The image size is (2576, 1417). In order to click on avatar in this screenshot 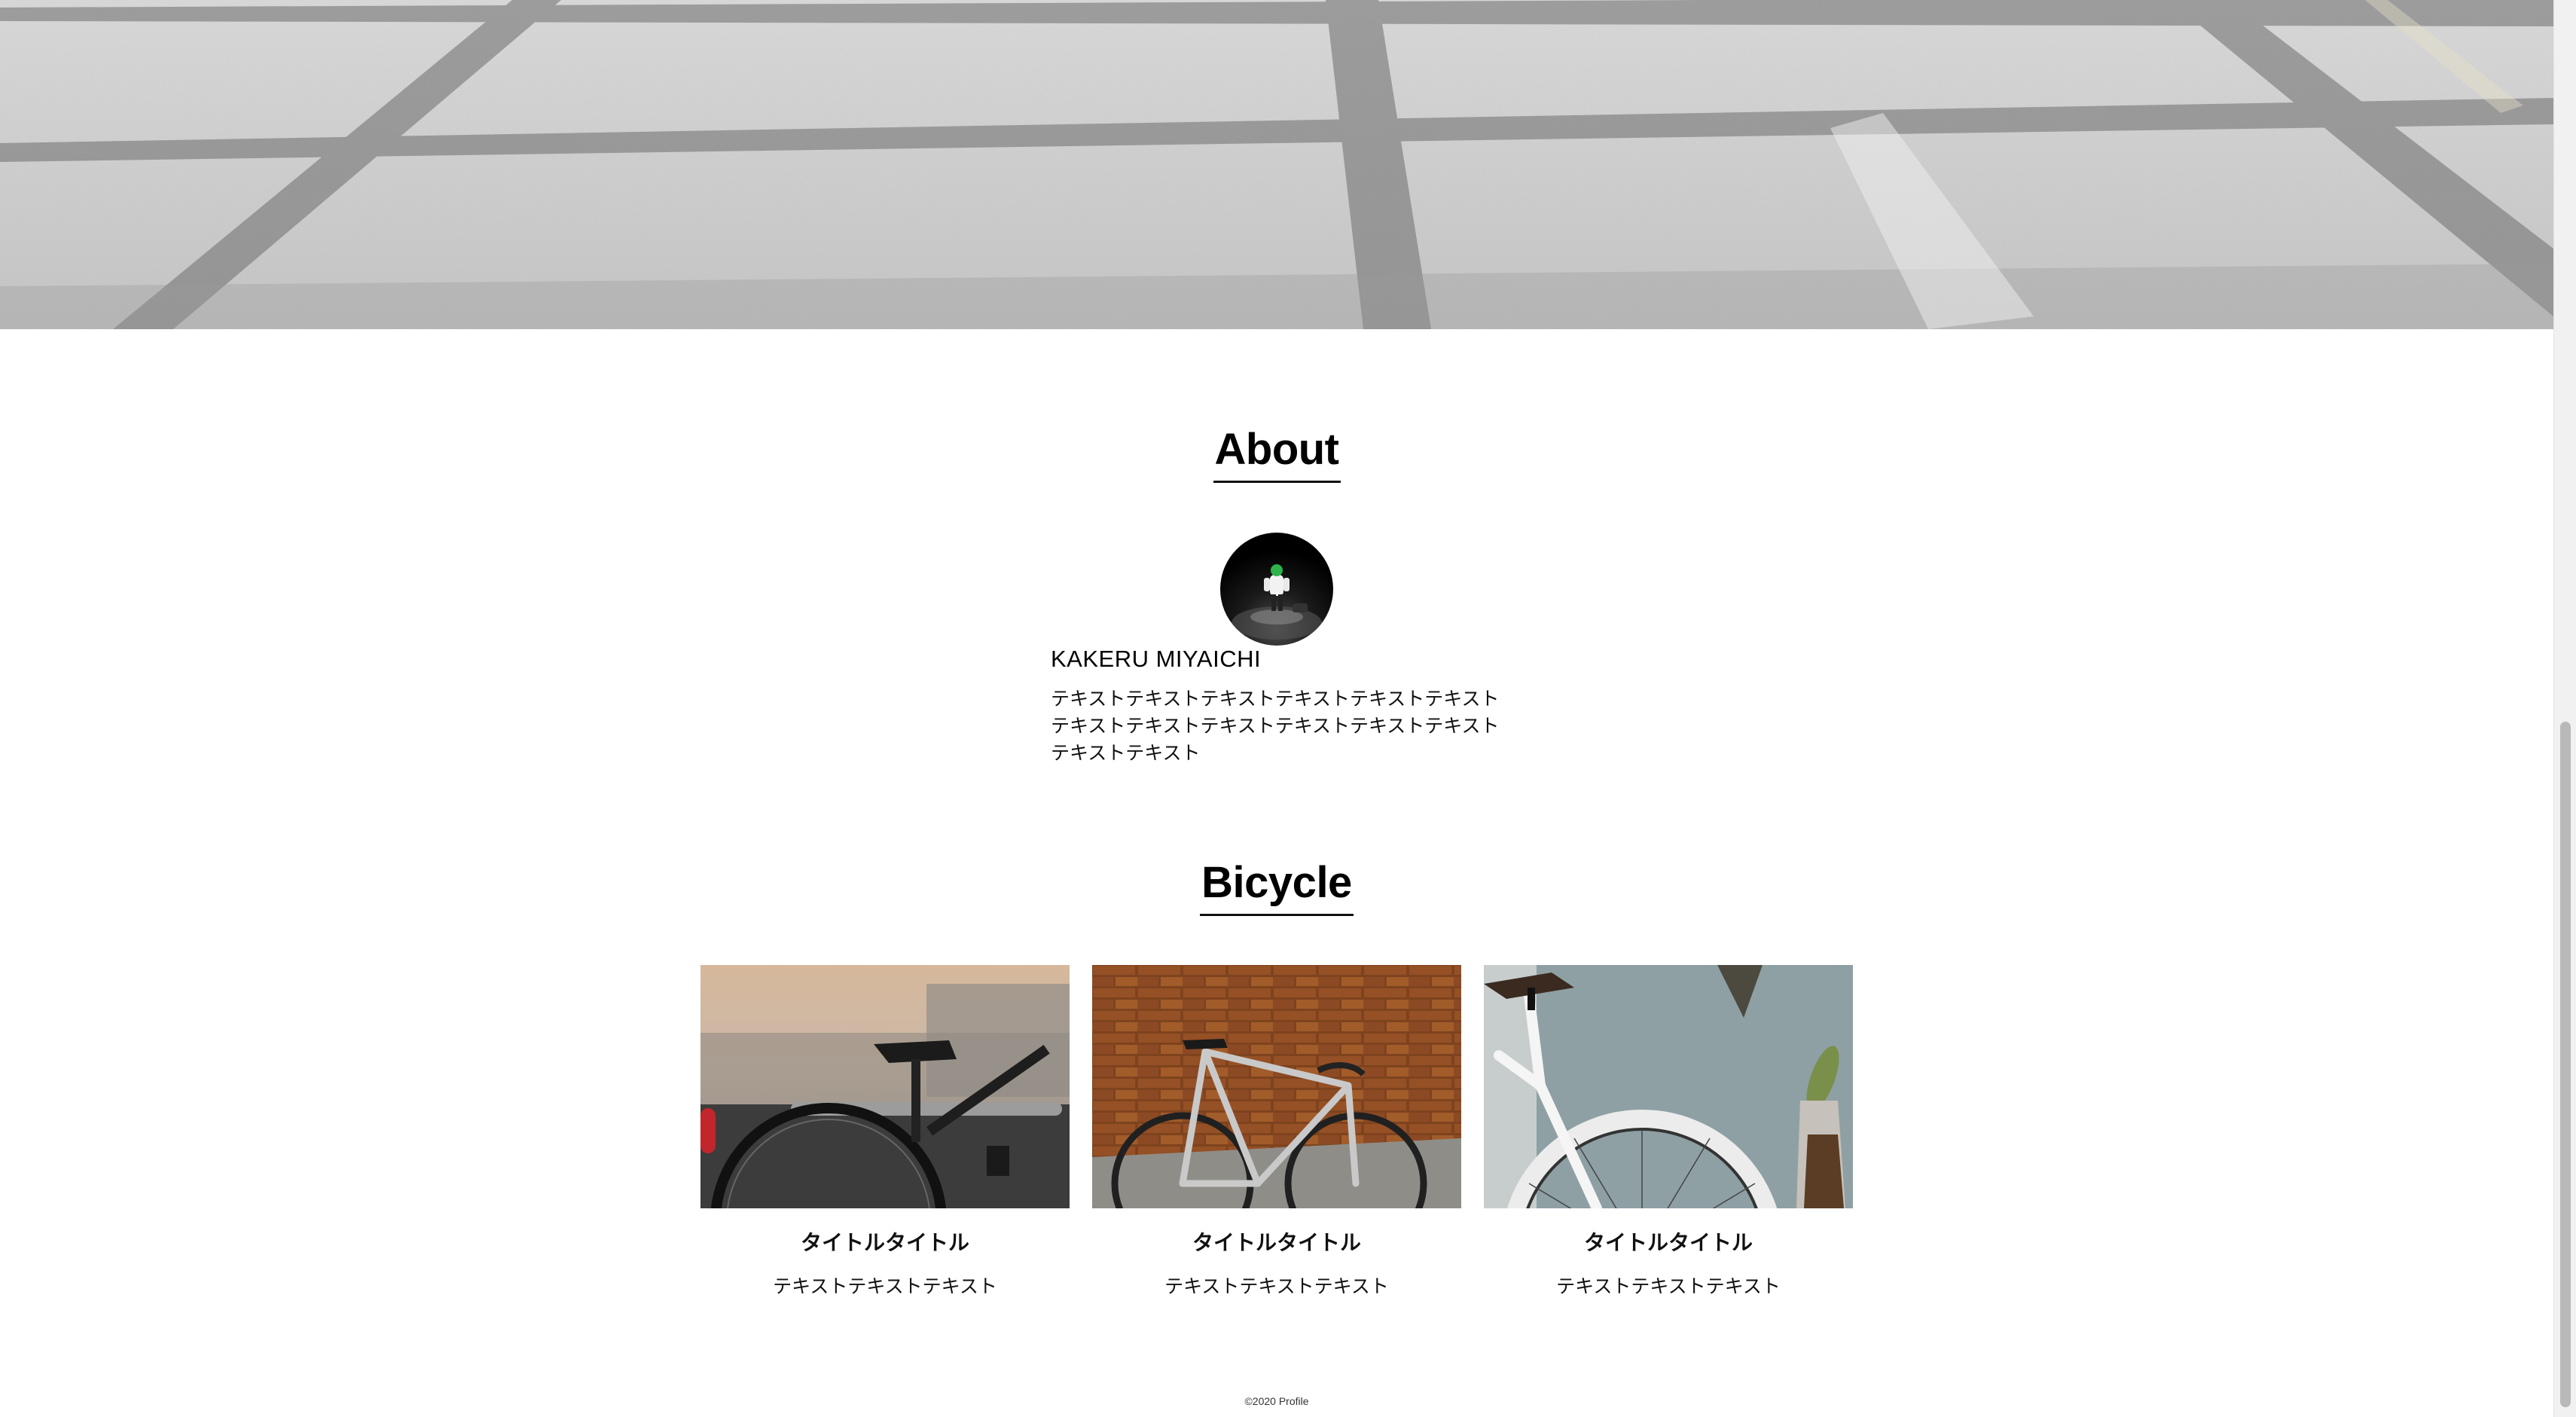, I will do `click(1276, 589)`.